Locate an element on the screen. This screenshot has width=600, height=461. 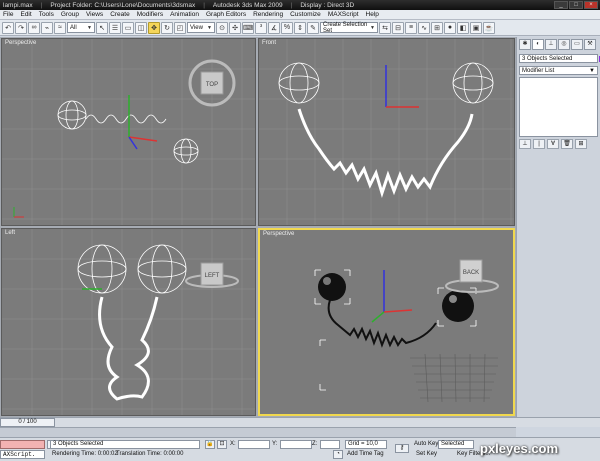
rendered-frame-icon: ▣ is located at coordinates (476, 27).